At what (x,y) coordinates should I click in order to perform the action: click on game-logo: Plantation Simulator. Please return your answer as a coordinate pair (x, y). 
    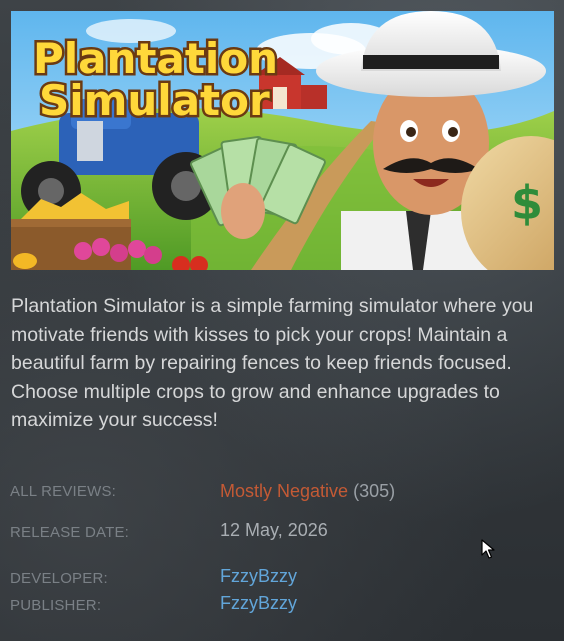
    Looking at the image, I should click on (156, 80).